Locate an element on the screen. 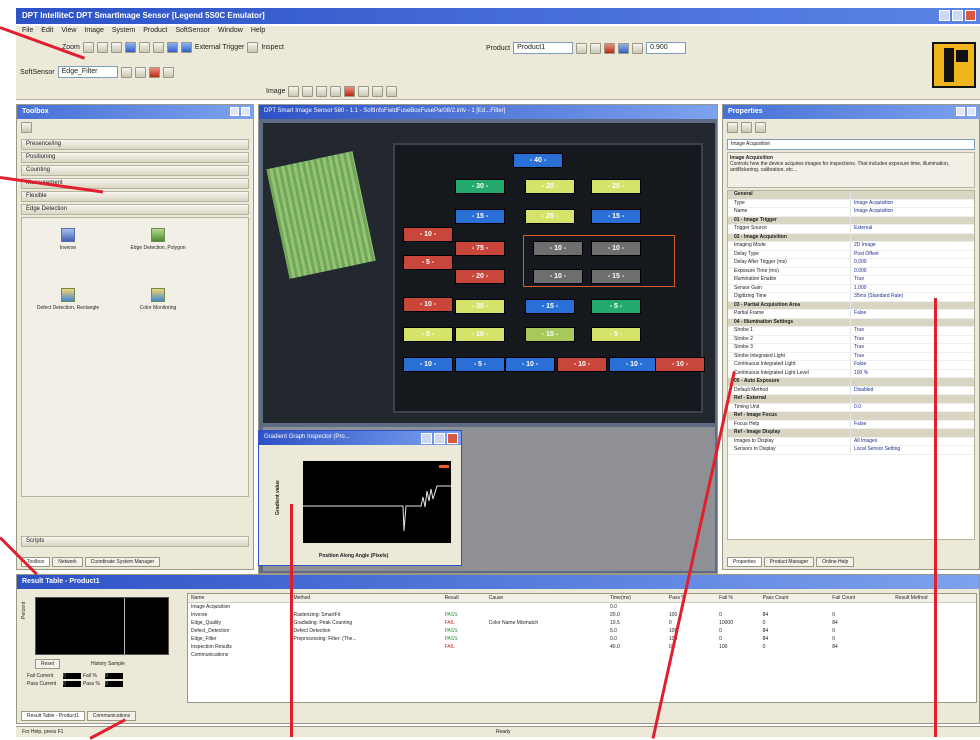 This screenshot has height=740, width=980. product-select: Product1 is located at coordinates (543, 48).